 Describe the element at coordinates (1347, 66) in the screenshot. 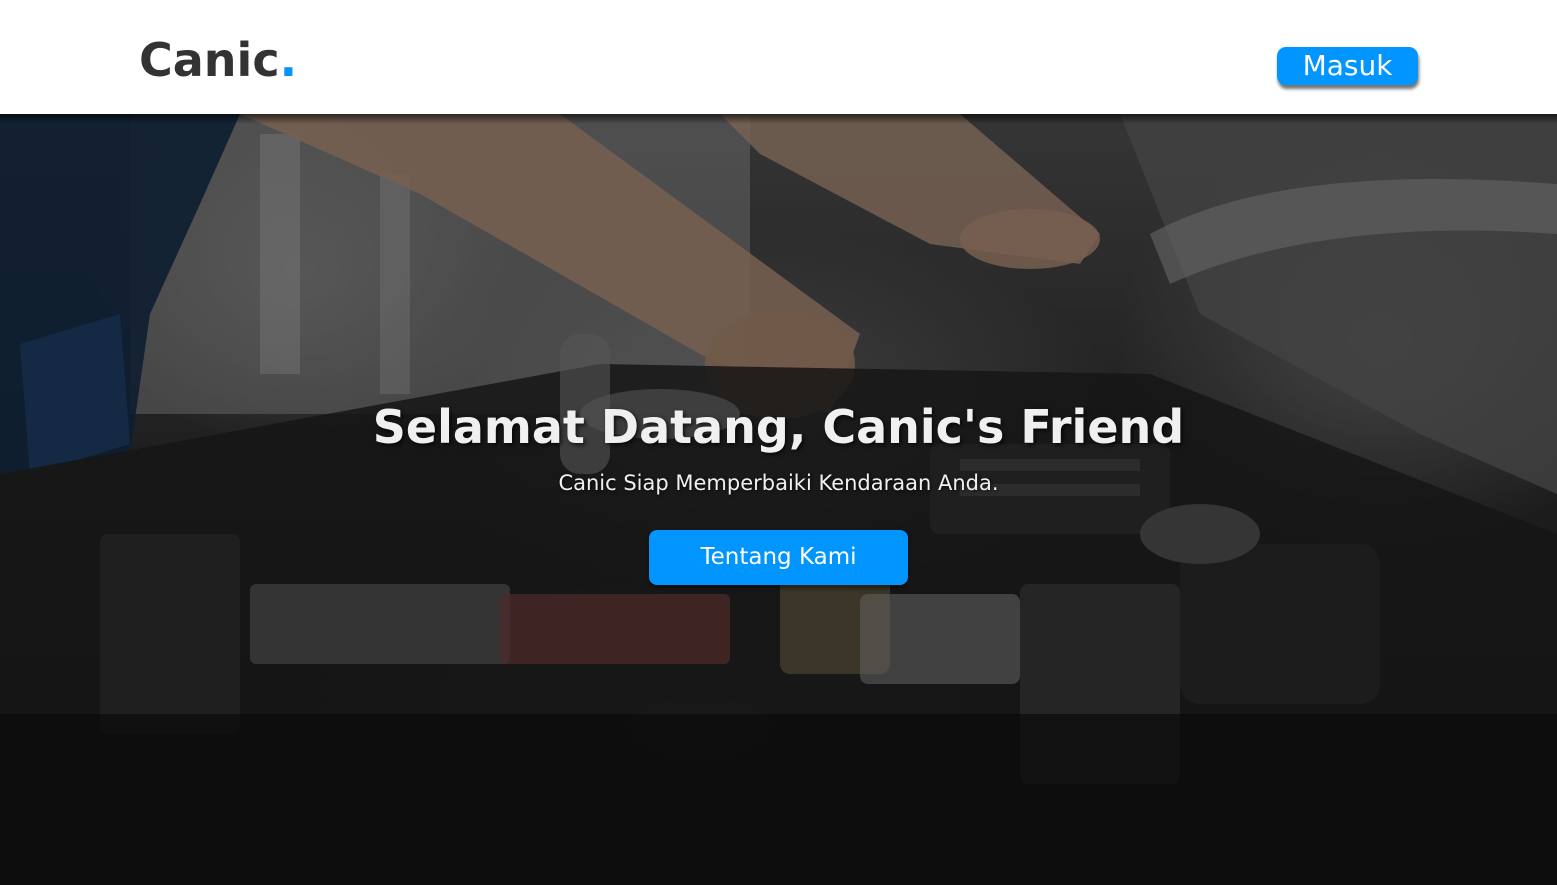

I see `login-button: Masuk` at that location.